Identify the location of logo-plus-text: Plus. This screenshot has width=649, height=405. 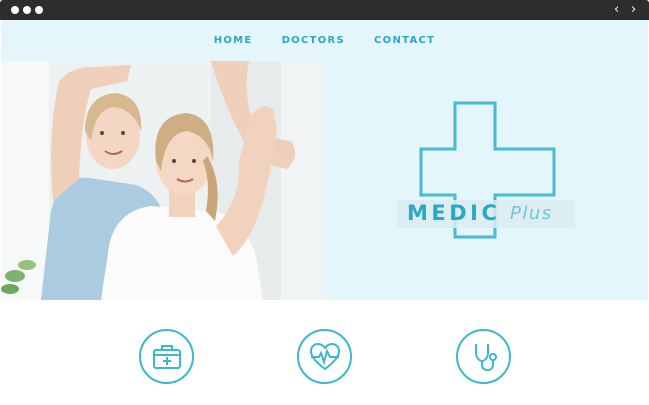
(531, 213).